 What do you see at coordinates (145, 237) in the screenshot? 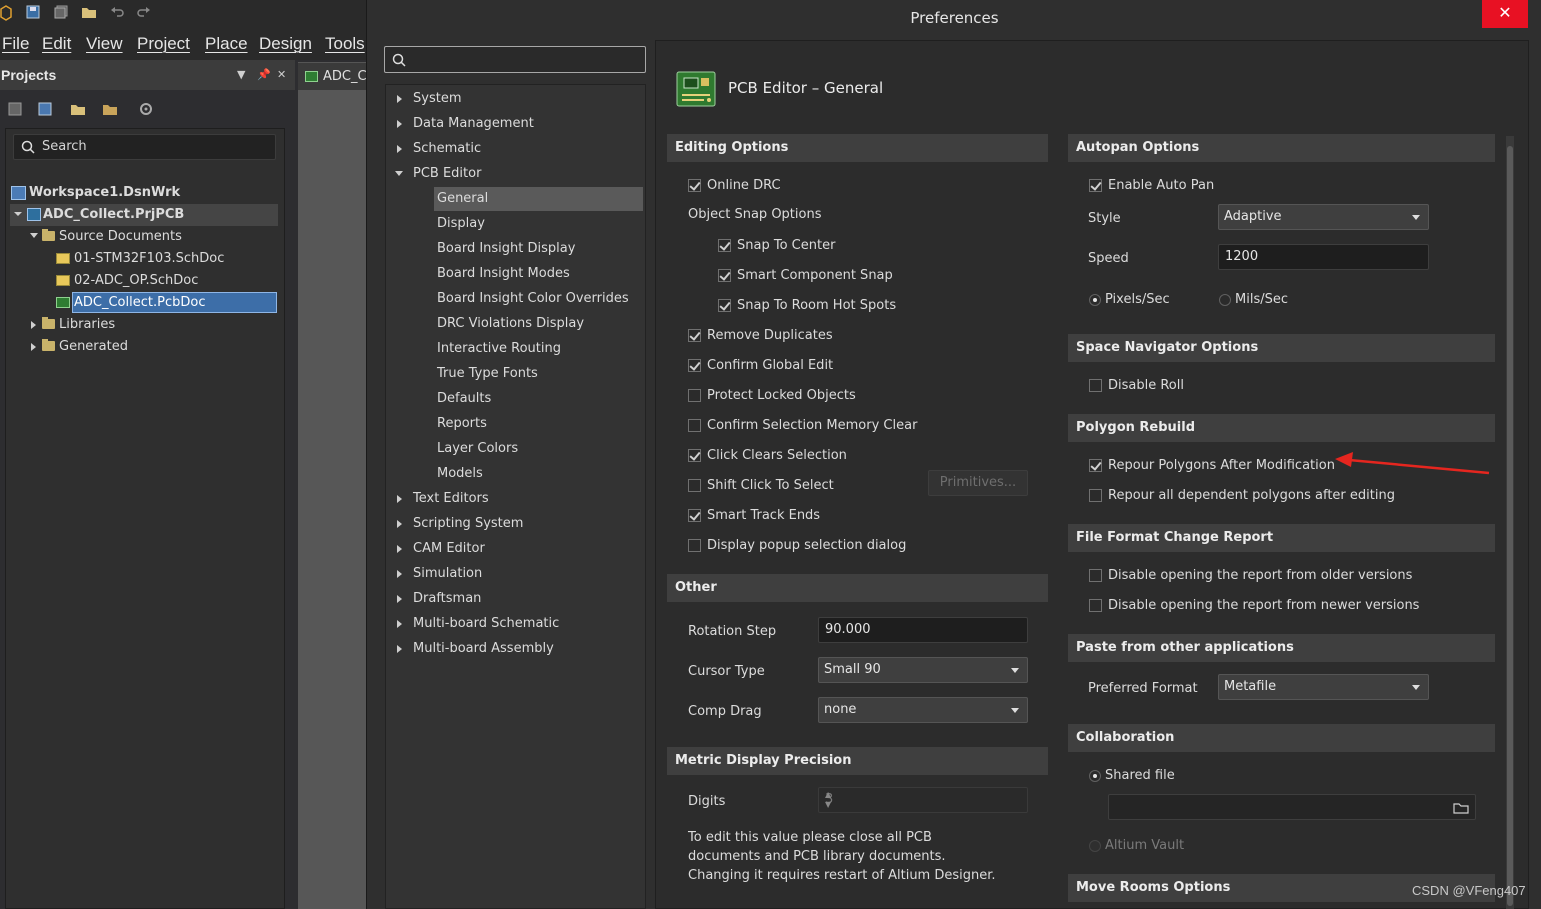
I see `tree-item-source-documents: Source Documents` at bounding box center [145, 237].